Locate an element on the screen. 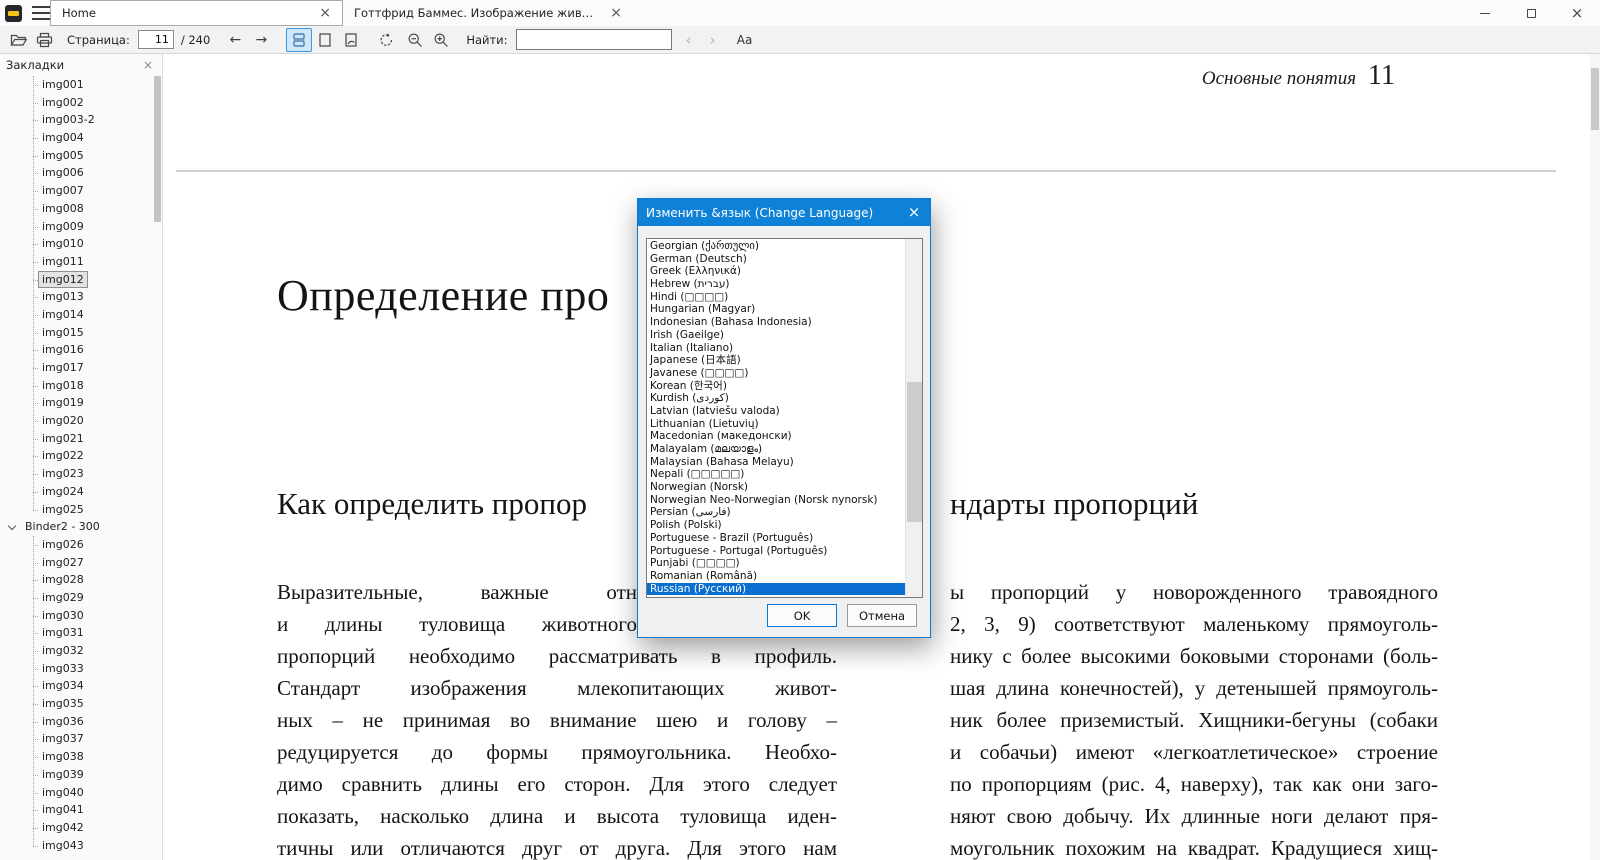 The width and height of the screenshot is (1600, 860). print-button is located at coordinates (44, 40).